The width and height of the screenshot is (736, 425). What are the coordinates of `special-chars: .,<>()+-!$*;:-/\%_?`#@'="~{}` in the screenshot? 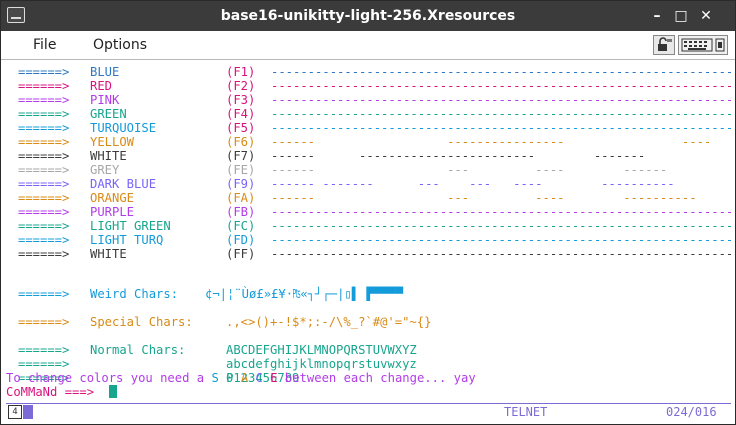 It's located at (329, 322).